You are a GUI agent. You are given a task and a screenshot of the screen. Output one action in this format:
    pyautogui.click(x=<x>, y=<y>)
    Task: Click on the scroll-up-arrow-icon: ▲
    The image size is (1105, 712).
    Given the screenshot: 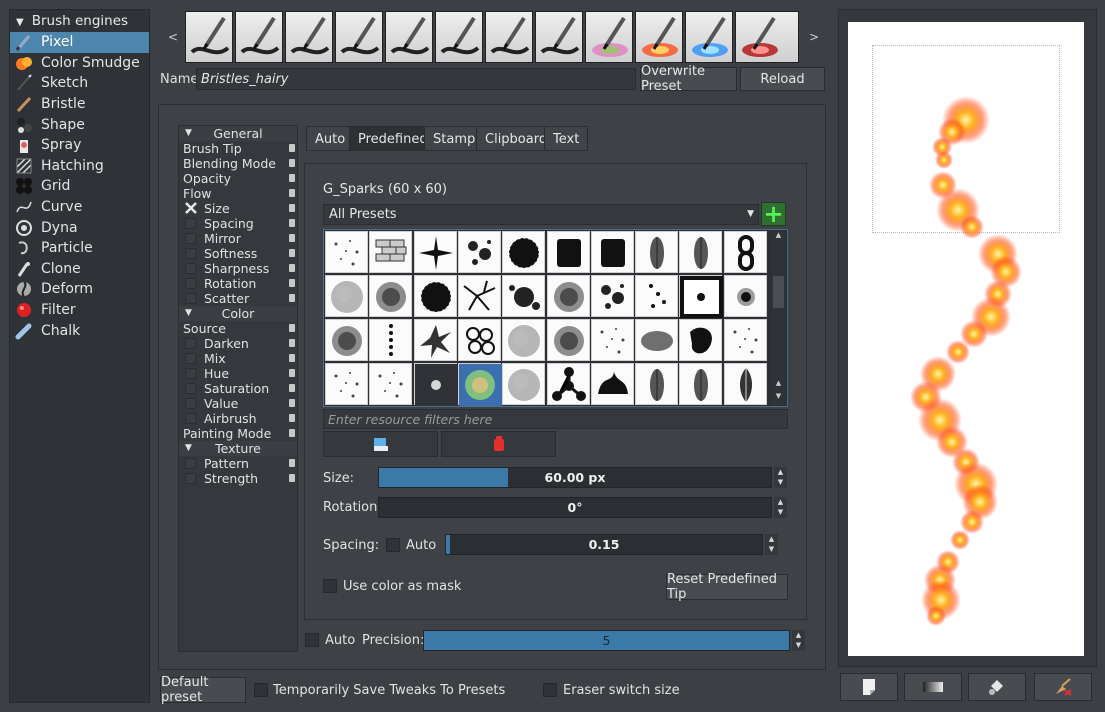 What is the action you would take?
    pyautogui.click(x=778, y=237)
    